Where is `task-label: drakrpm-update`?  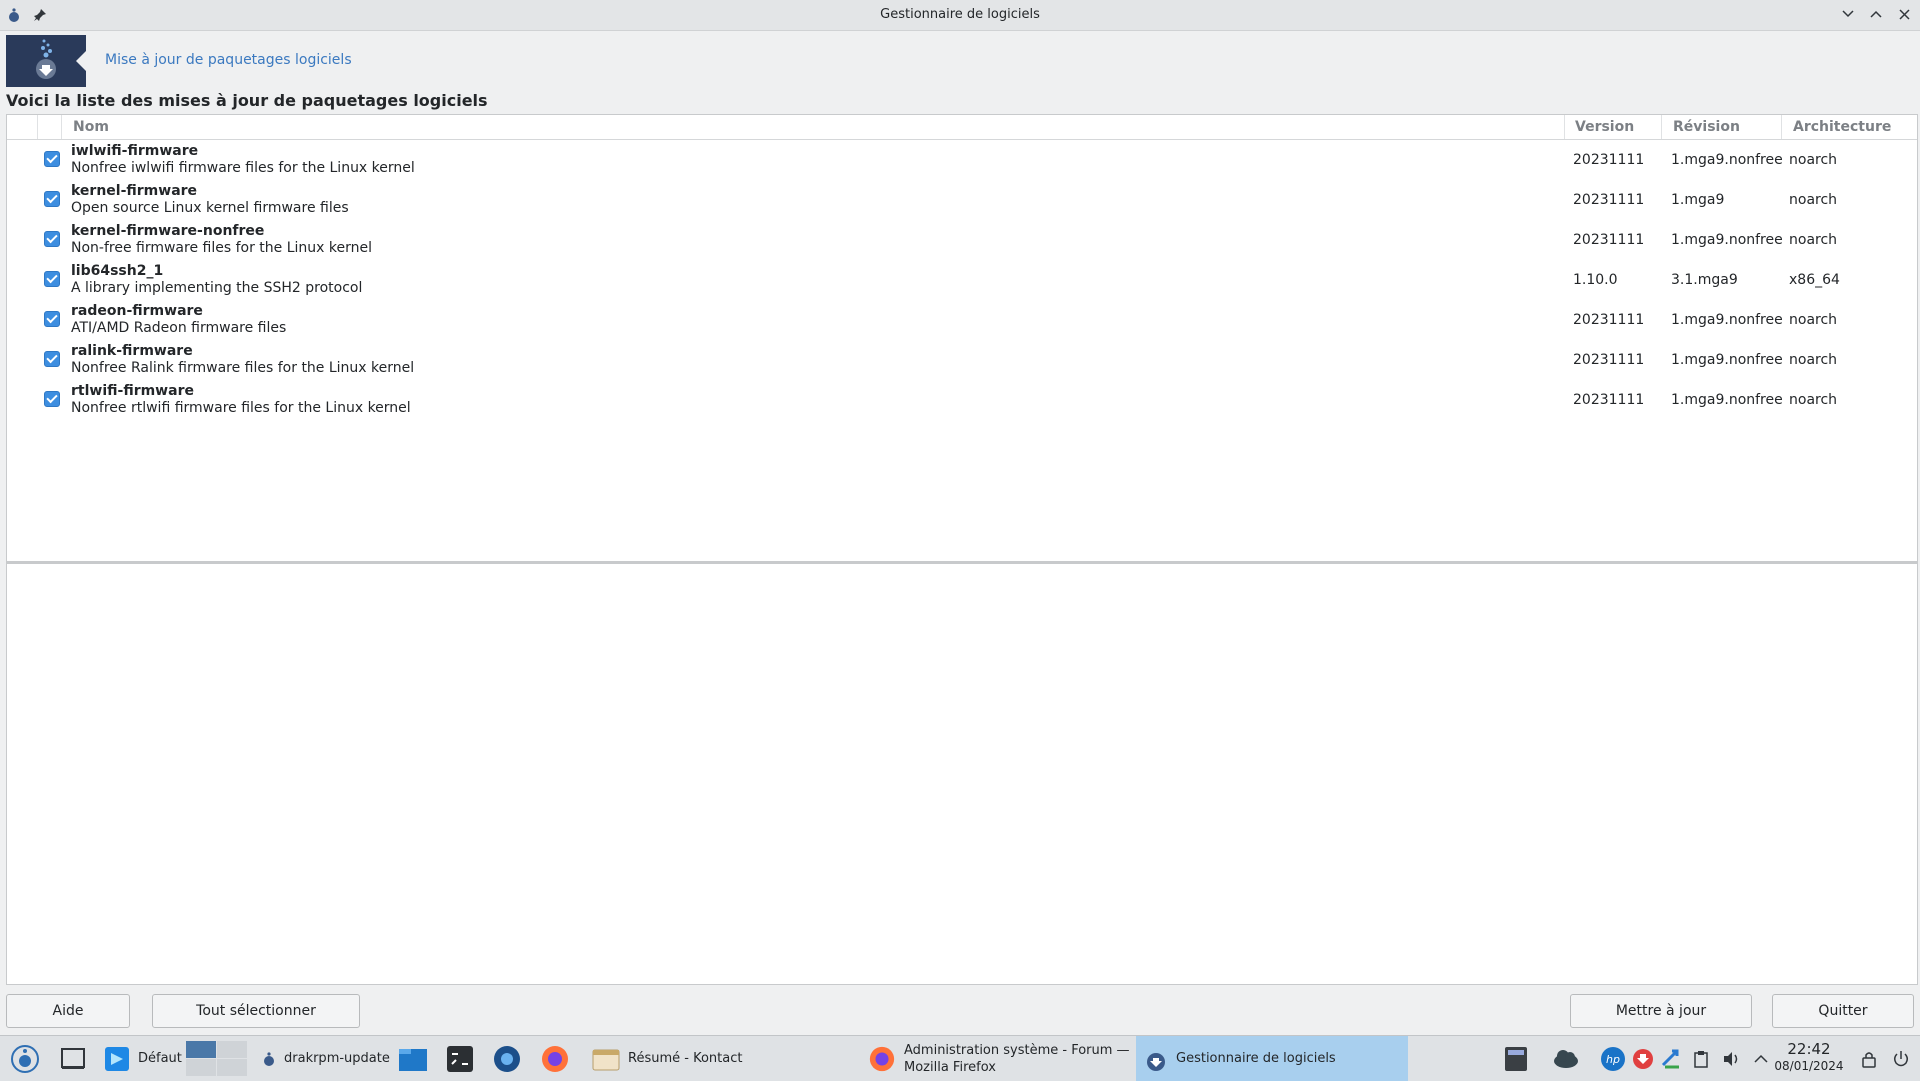 task-label: drakrpm-update is located at coordinates (337, 1058).